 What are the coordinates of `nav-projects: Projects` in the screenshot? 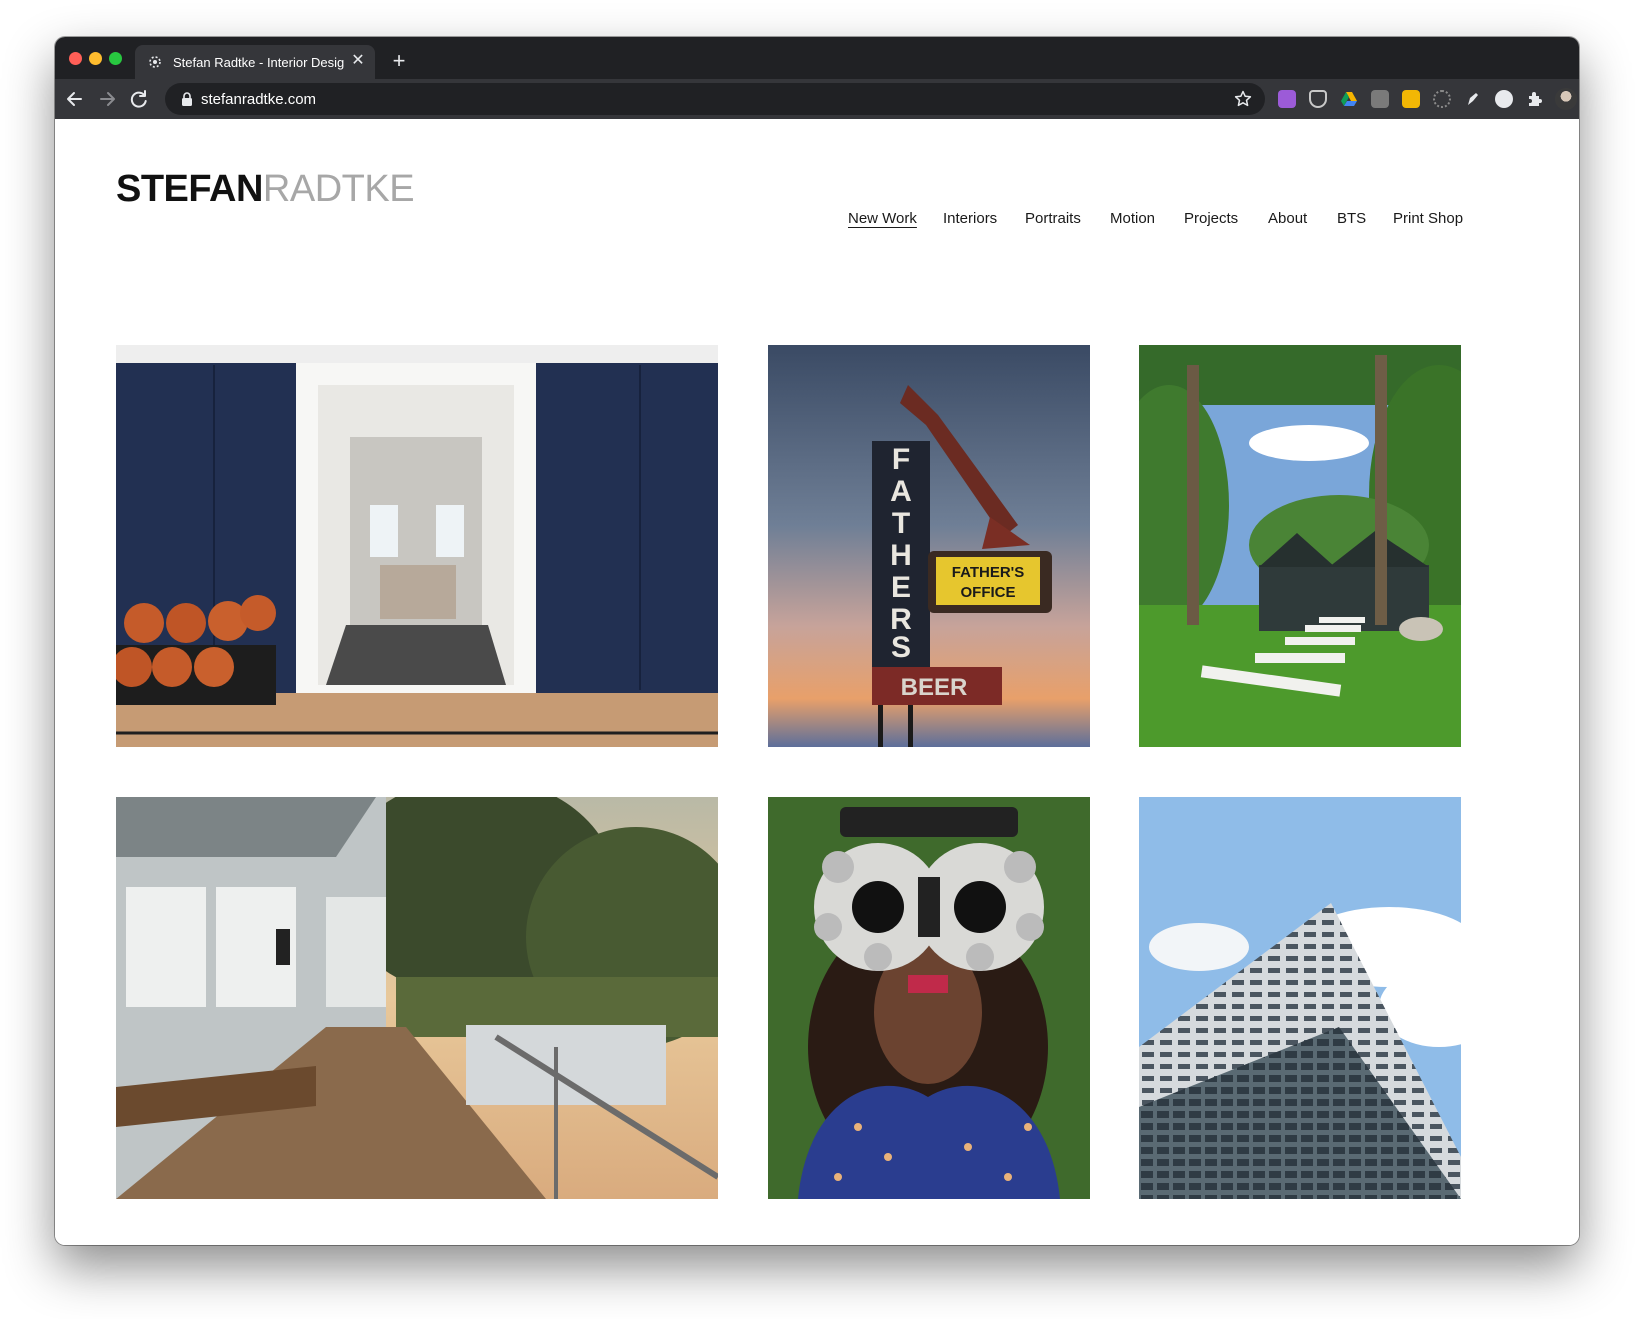 It's located at (1211, 218).